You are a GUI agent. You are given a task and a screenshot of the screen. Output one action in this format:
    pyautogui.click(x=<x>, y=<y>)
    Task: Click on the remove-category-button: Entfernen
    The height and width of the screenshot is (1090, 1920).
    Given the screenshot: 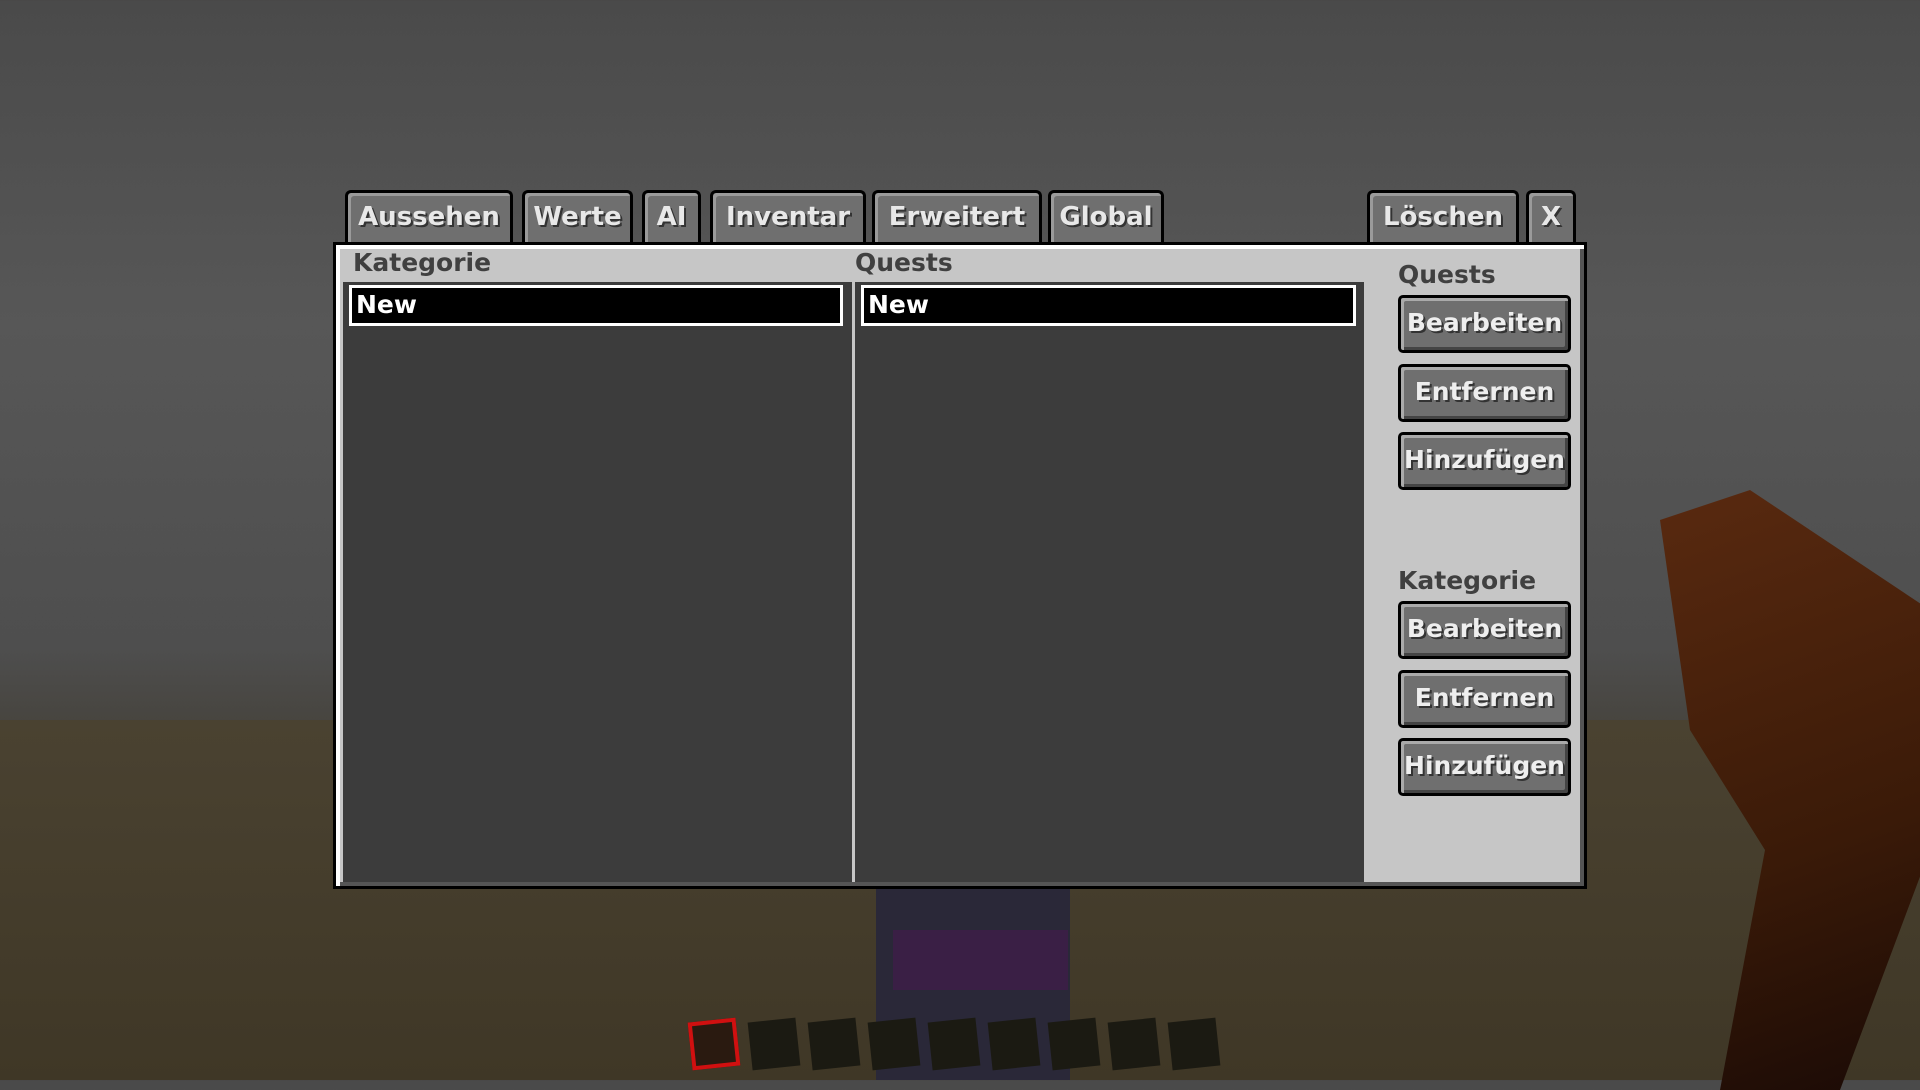 What is the action you would take?
    pyautogui.click(x=1484, y=699)
    